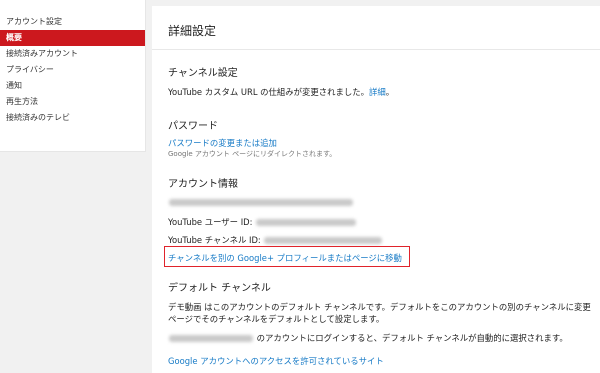  Describe the element at coordinates (72, 38) in the screenshot. I see `sidebar-item-overview: 概要` at that location.